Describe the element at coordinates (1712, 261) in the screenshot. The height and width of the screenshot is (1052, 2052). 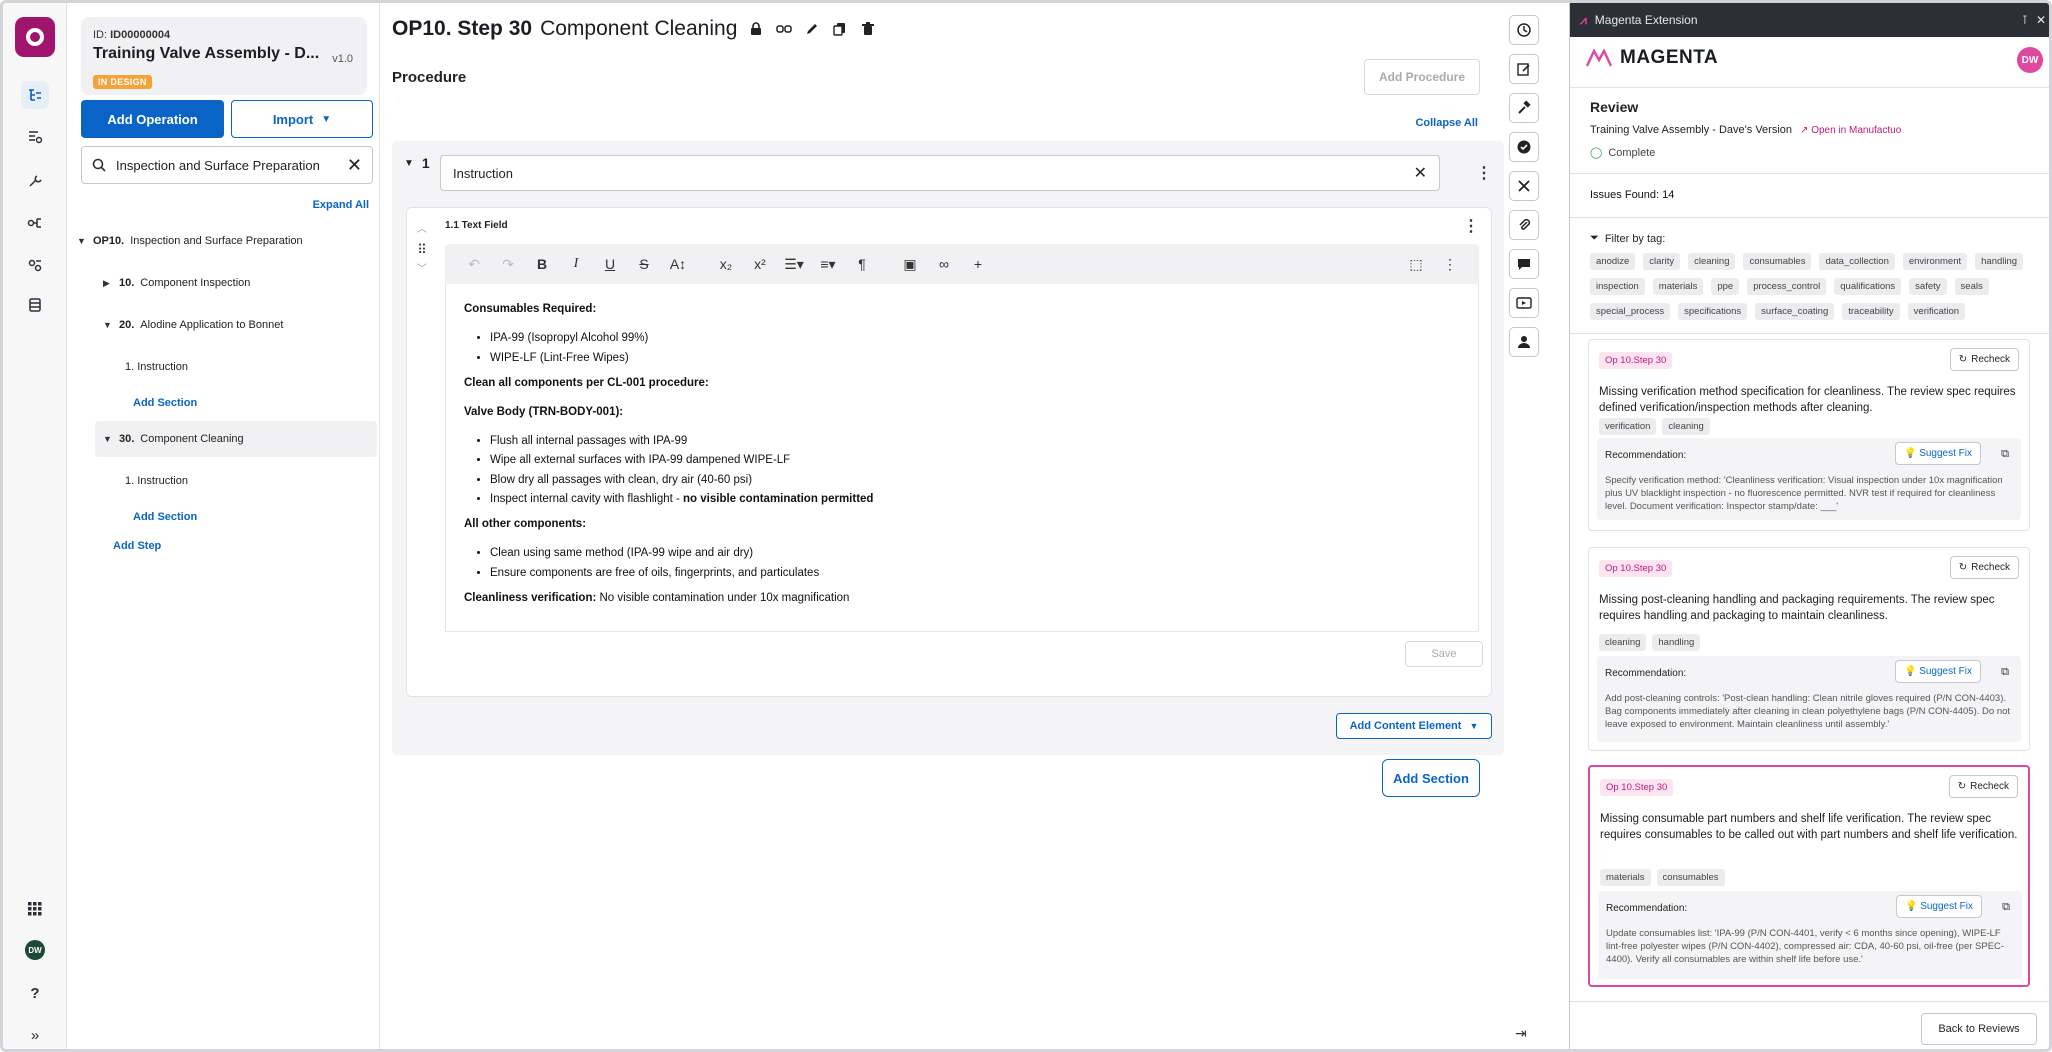
I see `filter-tag: cleaning` at that location.